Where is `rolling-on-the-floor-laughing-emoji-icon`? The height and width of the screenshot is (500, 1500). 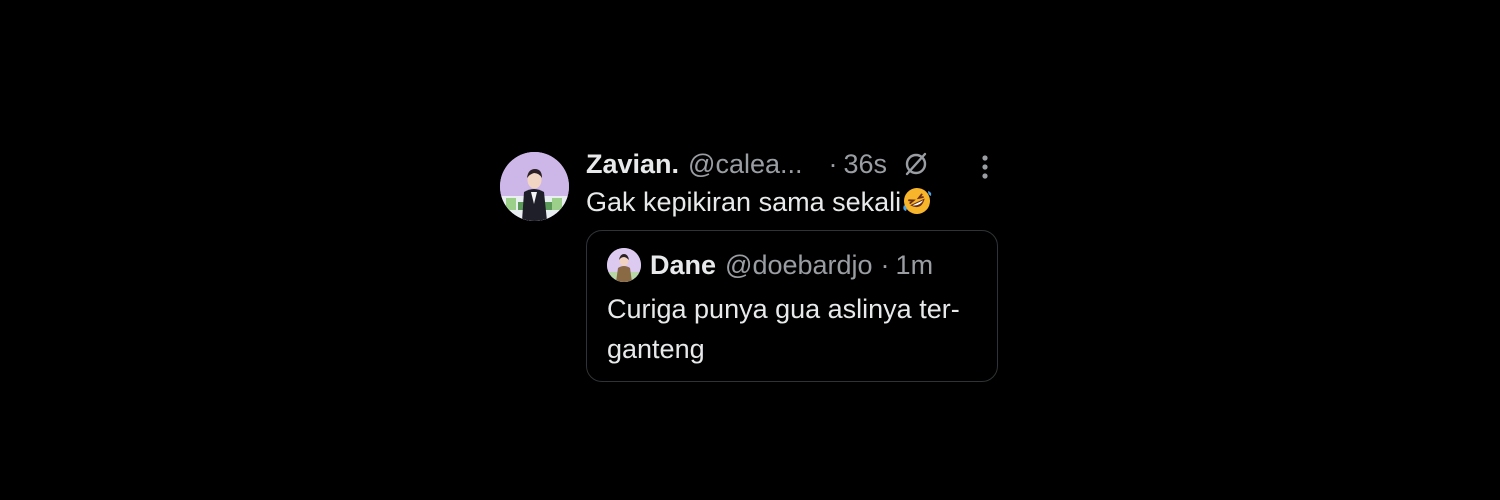
rolling-on-the-floor-laughing-emoji-icon is located at coordinates (917, 201).